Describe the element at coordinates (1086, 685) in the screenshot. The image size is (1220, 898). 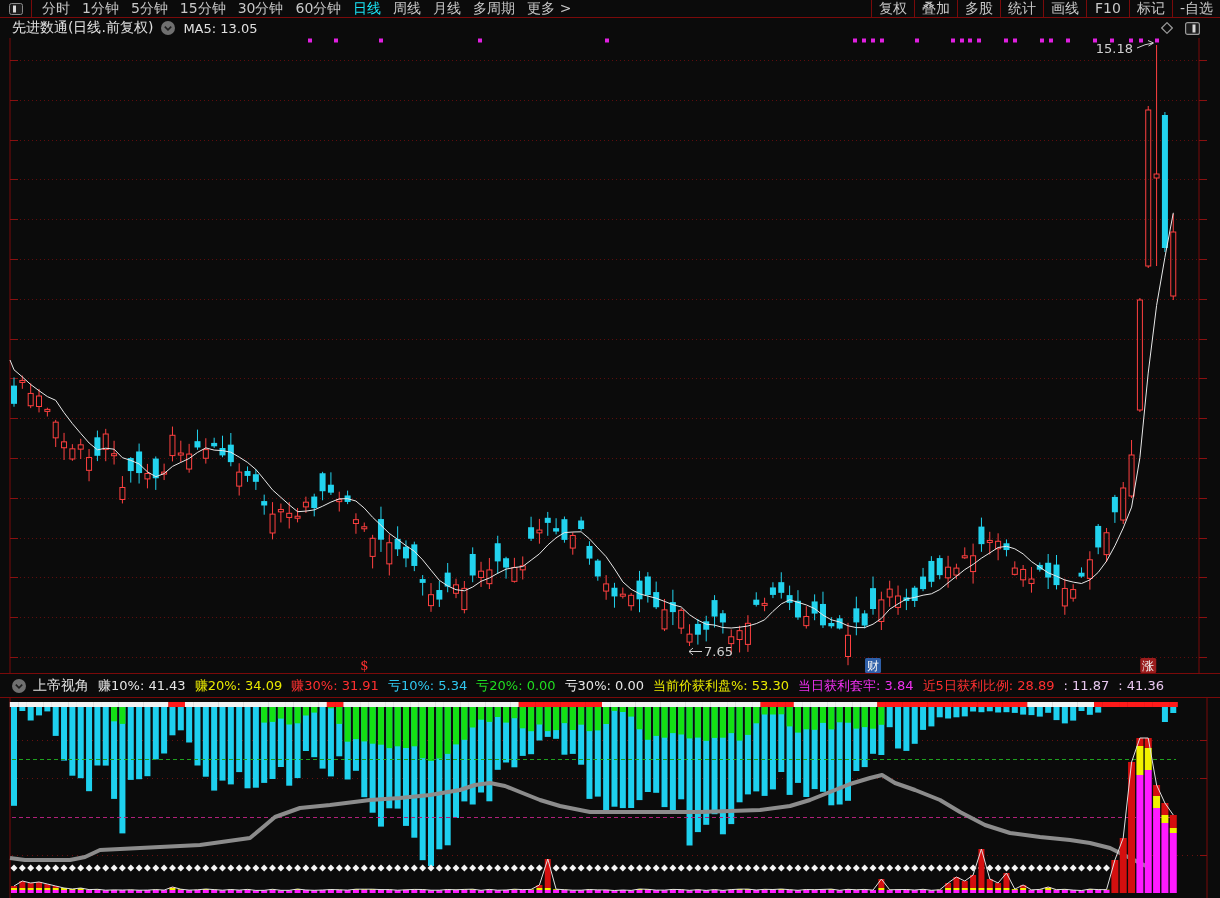
I see `indicator-value: : 11.87` at that location.